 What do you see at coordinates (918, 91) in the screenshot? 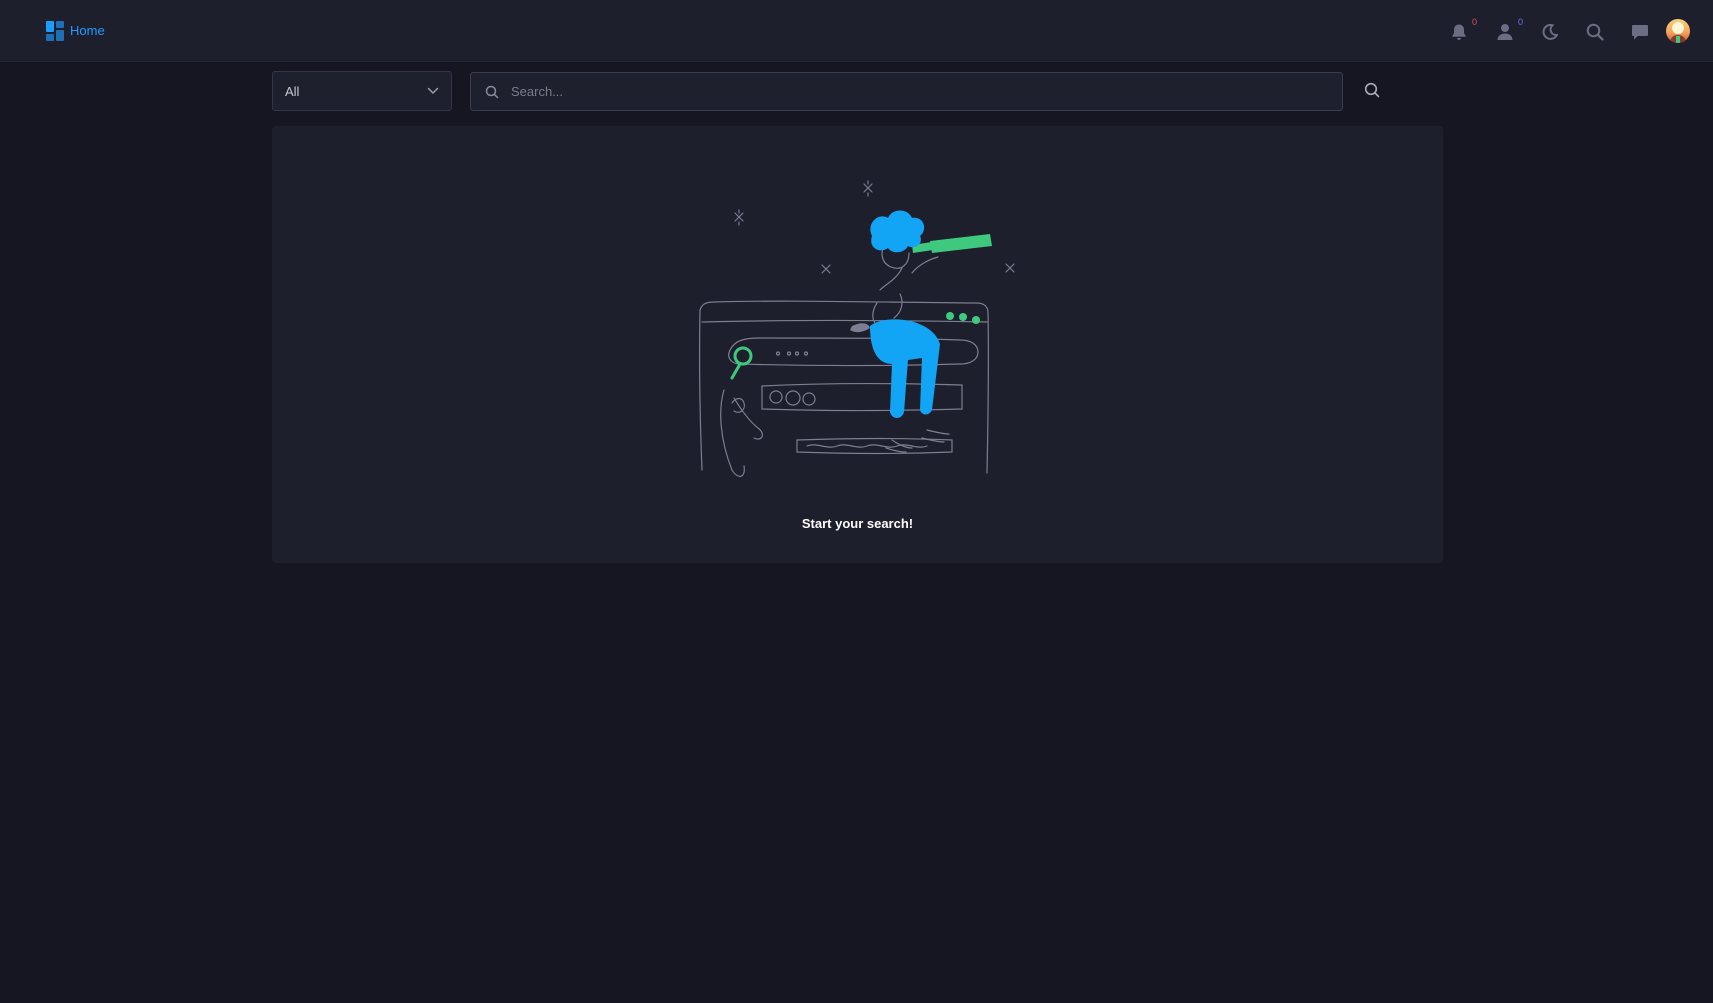
I see `search-input` at bounding box center [918, 91].